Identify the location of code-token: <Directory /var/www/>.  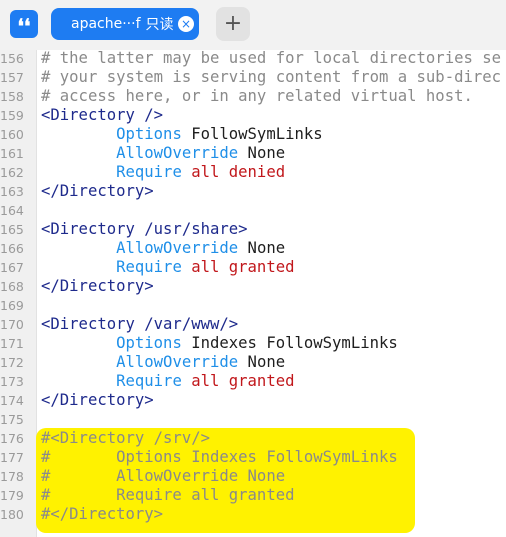
(140, 324).